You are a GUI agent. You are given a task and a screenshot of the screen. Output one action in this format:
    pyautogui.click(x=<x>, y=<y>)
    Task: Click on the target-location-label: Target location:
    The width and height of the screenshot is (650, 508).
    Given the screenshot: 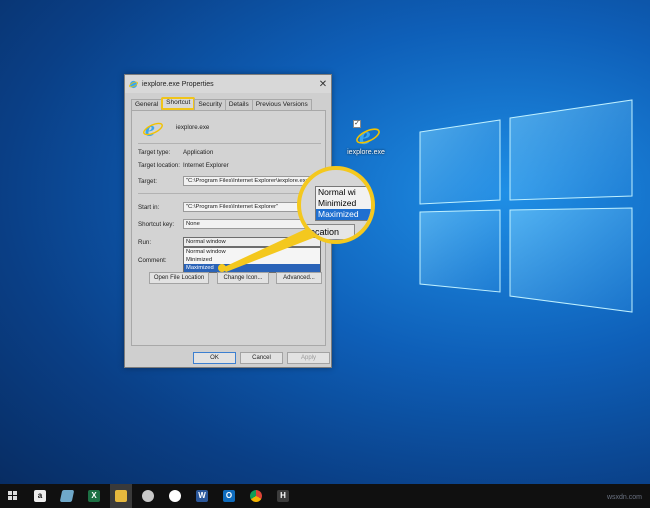 What is the action you would take?
    pyautogui.click(x=159, y=165)
    